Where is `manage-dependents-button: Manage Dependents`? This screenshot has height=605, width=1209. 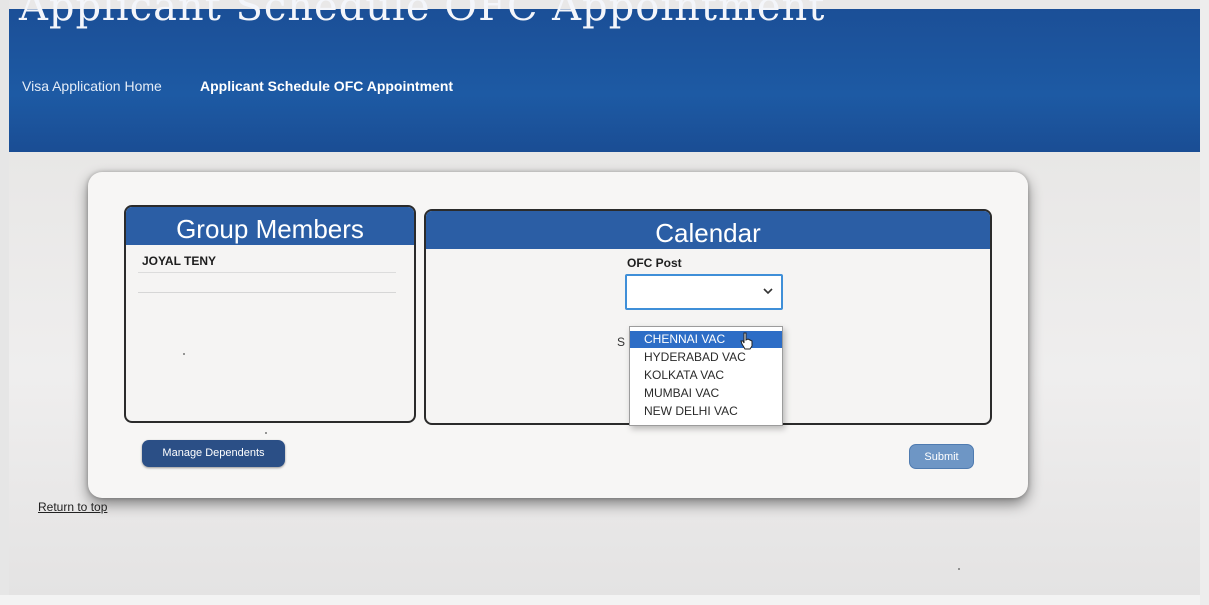 manage-dependents-button: Manage Dependents is located at coordinates (213, 453).